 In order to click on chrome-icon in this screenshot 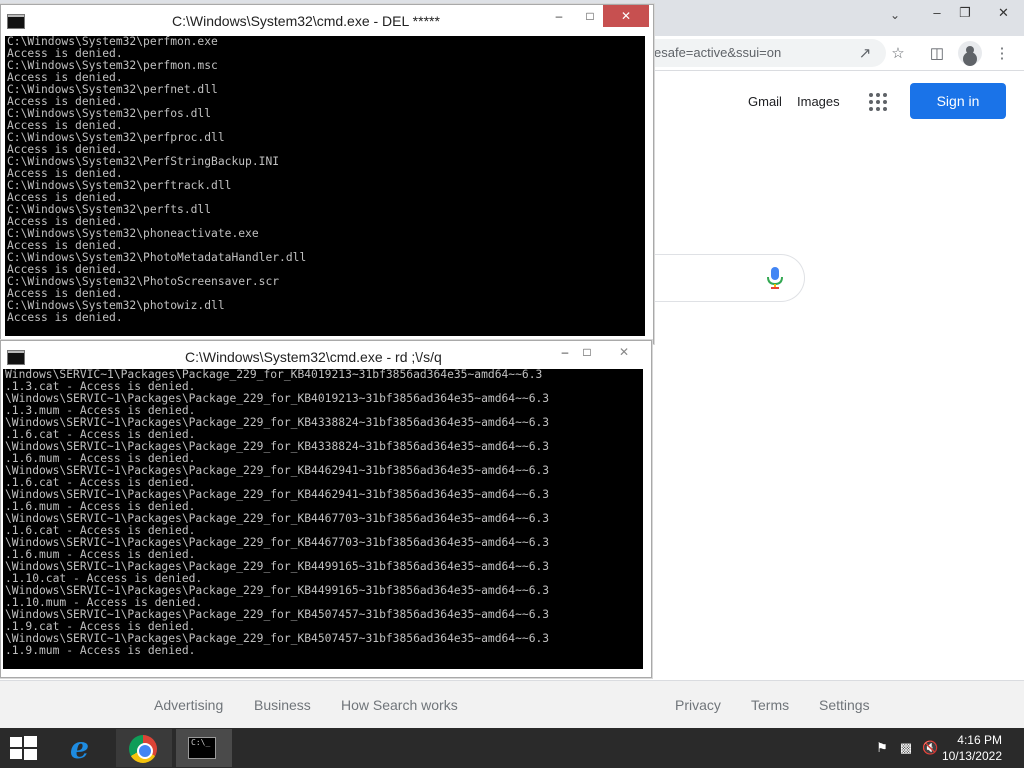, I will do `click(143, 749)`.